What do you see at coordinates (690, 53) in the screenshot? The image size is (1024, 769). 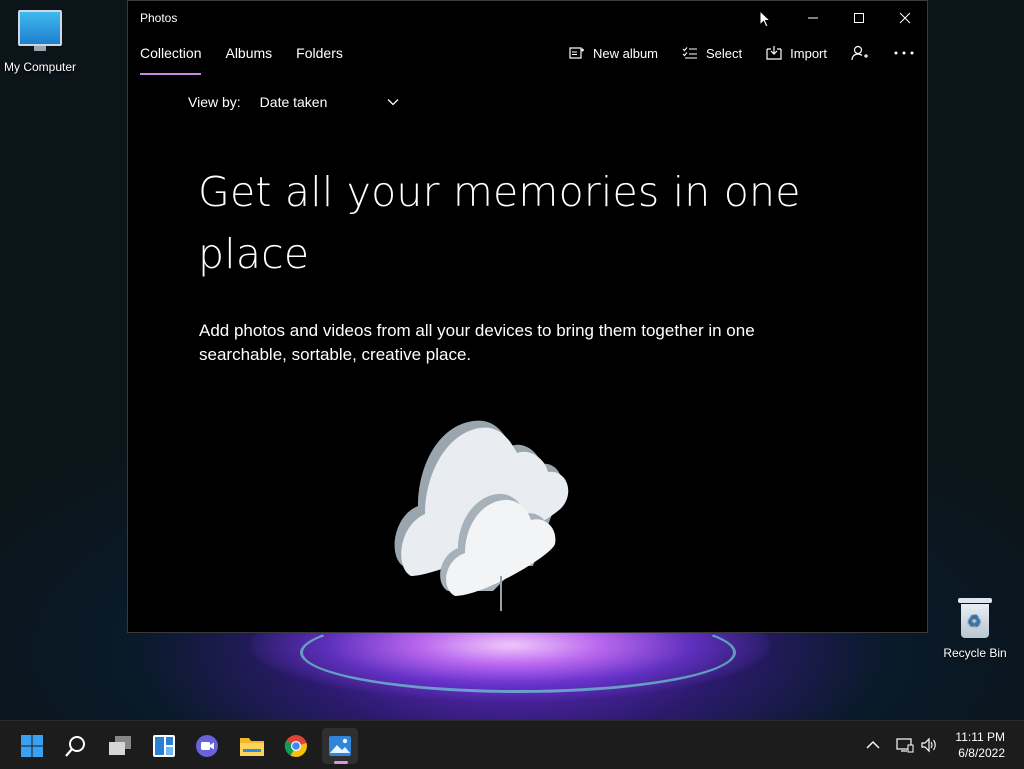 I see `select-icon` at bounding box center [690, 53].